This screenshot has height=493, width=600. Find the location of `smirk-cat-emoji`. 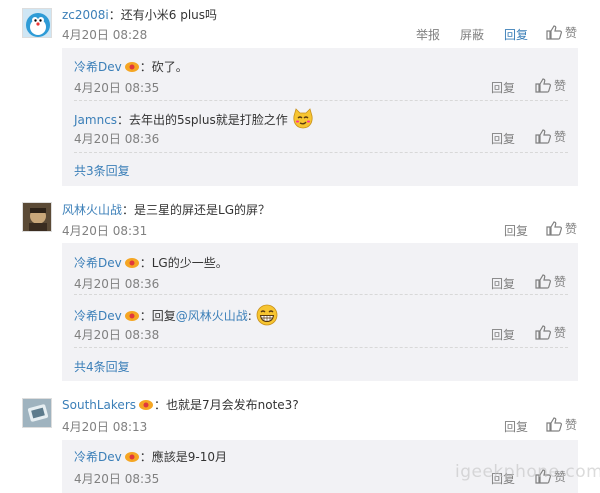

smirk-cat-emoji is located at coordinates (303, 120).